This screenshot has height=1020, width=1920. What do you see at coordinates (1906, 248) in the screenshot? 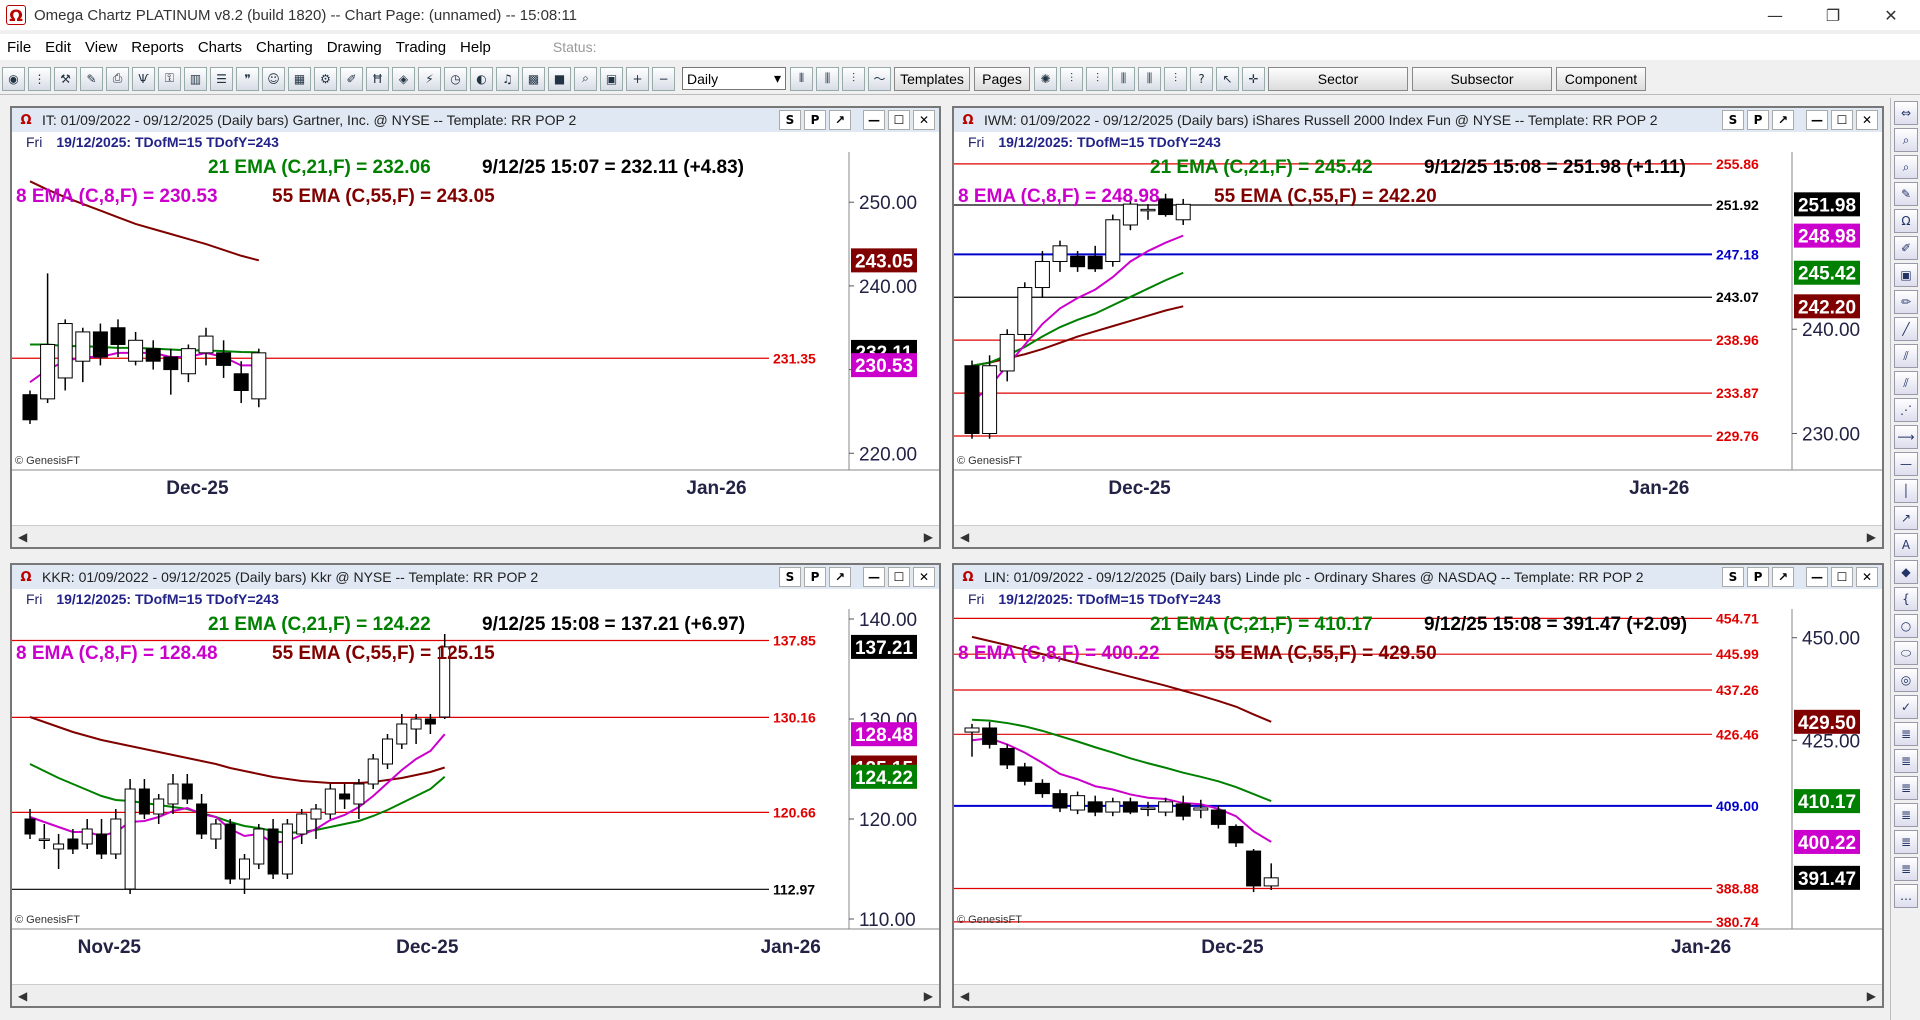
I see `pen-icon: ✐` at bounding box center [1906, 248].